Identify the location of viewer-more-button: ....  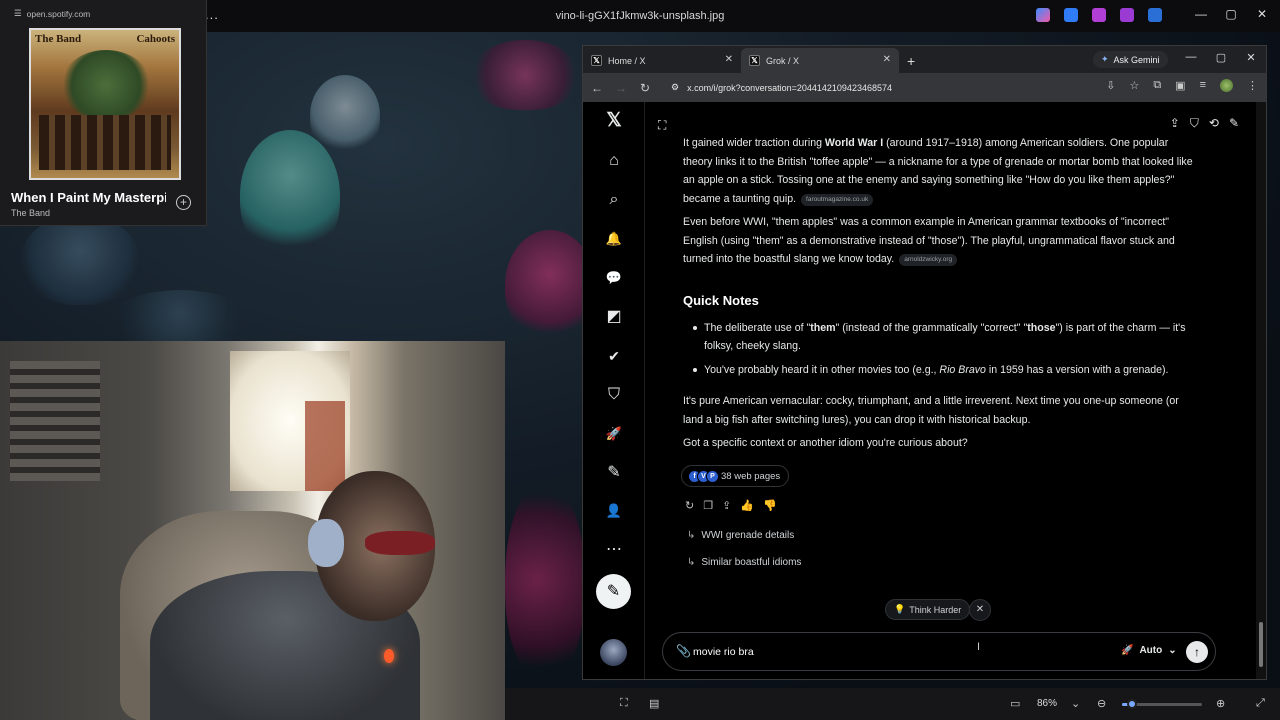
(212, 14).